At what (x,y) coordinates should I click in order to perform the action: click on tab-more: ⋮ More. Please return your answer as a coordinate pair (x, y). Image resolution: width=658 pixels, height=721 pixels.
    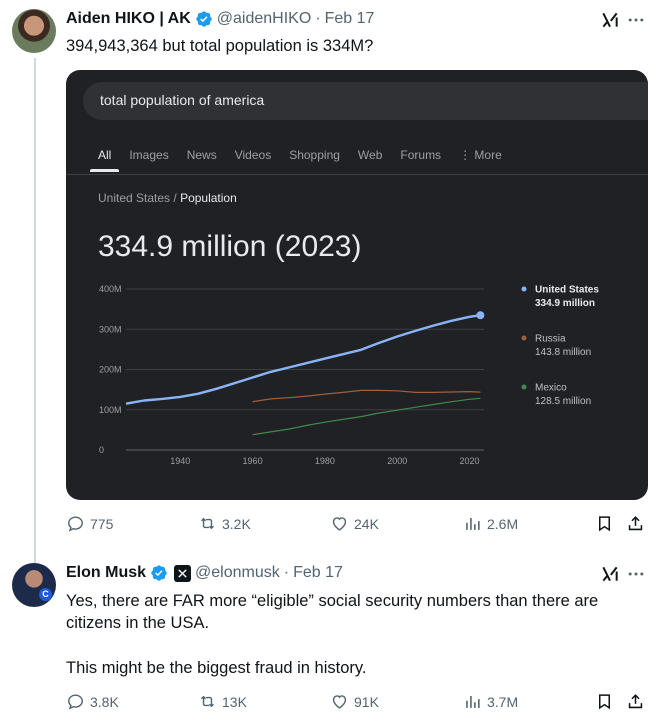
    Looking at the image, I should click on (480, 155).